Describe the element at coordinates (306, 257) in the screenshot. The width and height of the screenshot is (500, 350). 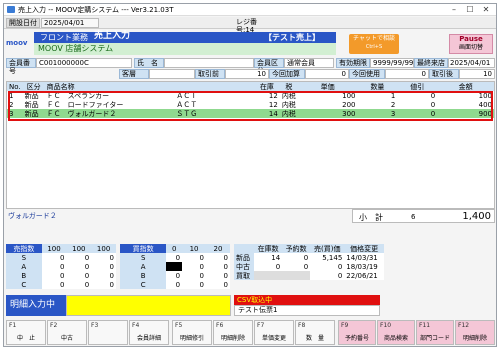
I see `reserve-count: 0` at that location.